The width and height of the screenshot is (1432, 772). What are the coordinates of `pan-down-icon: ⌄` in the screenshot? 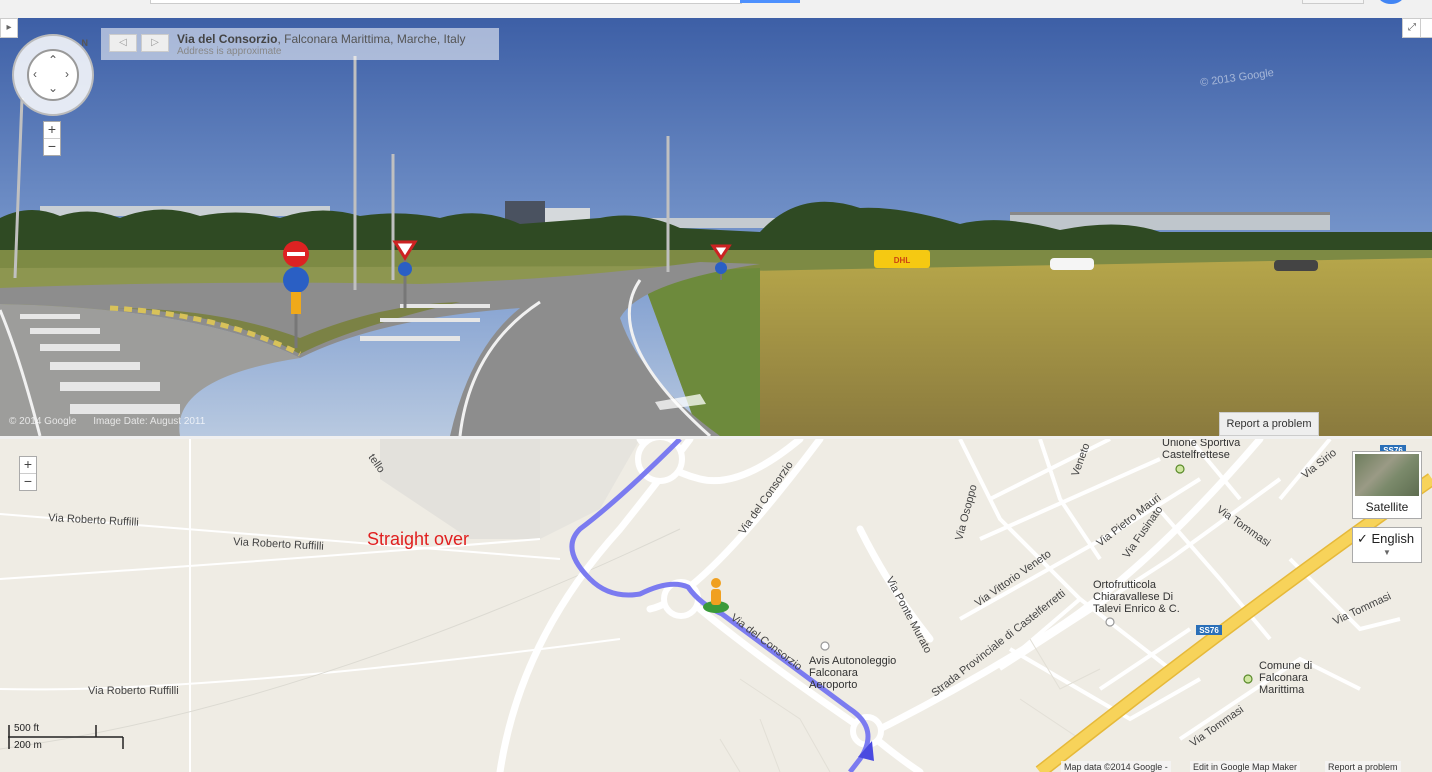 It's located at (53, 88).